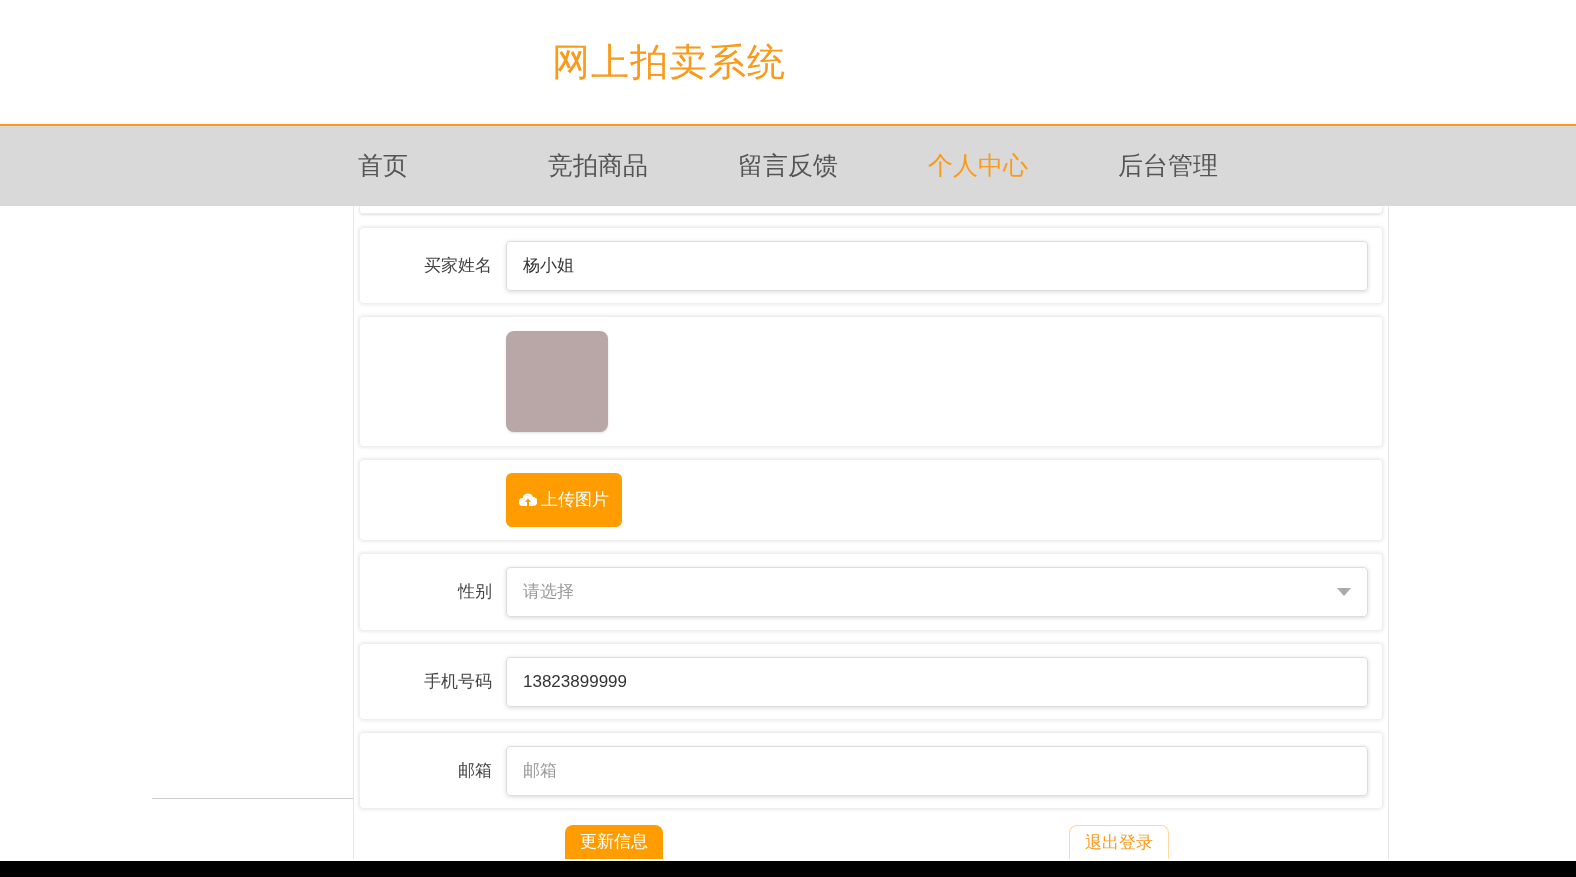 The image size is (1576, 877). I want to click on cloud-upload-icon, so click(528, 500).